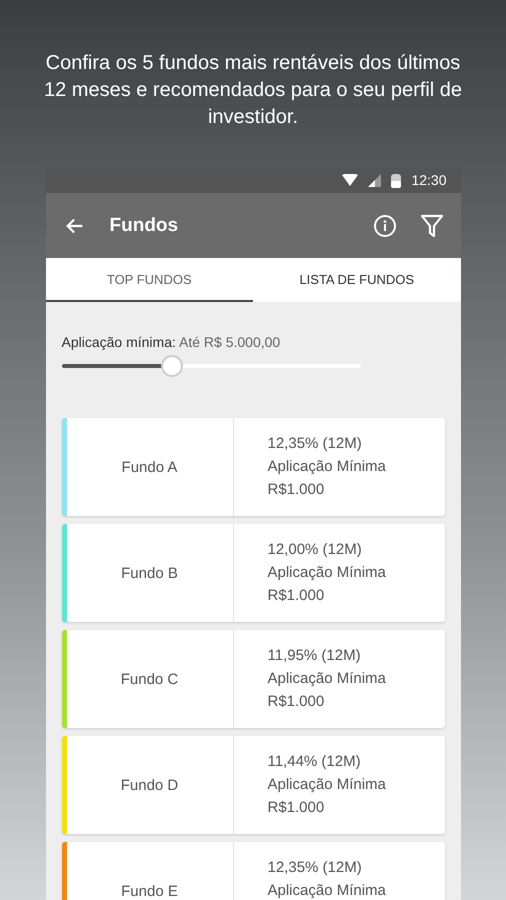  I want to click on fund-card: Fundo E 12,35% (12M) Aplicação Mínima, so click(253, 871).